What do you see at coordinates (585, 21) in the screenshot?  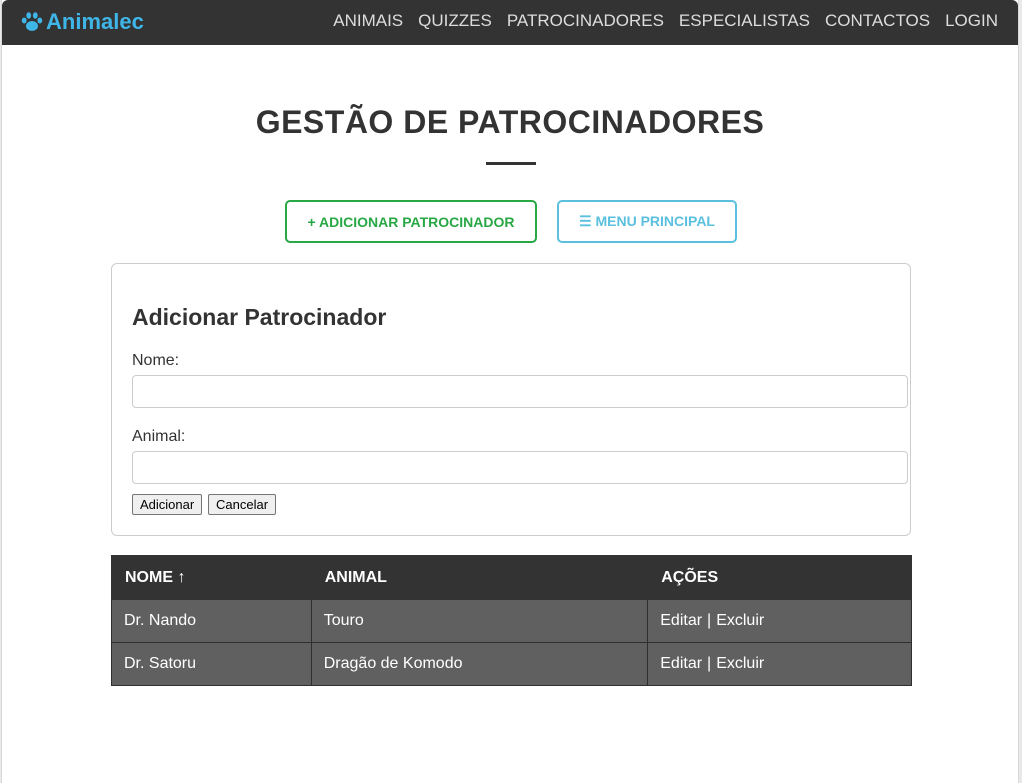 I see `nav-link-patrocinadores: PATROCINADORES` at bounding box center [585, 21].